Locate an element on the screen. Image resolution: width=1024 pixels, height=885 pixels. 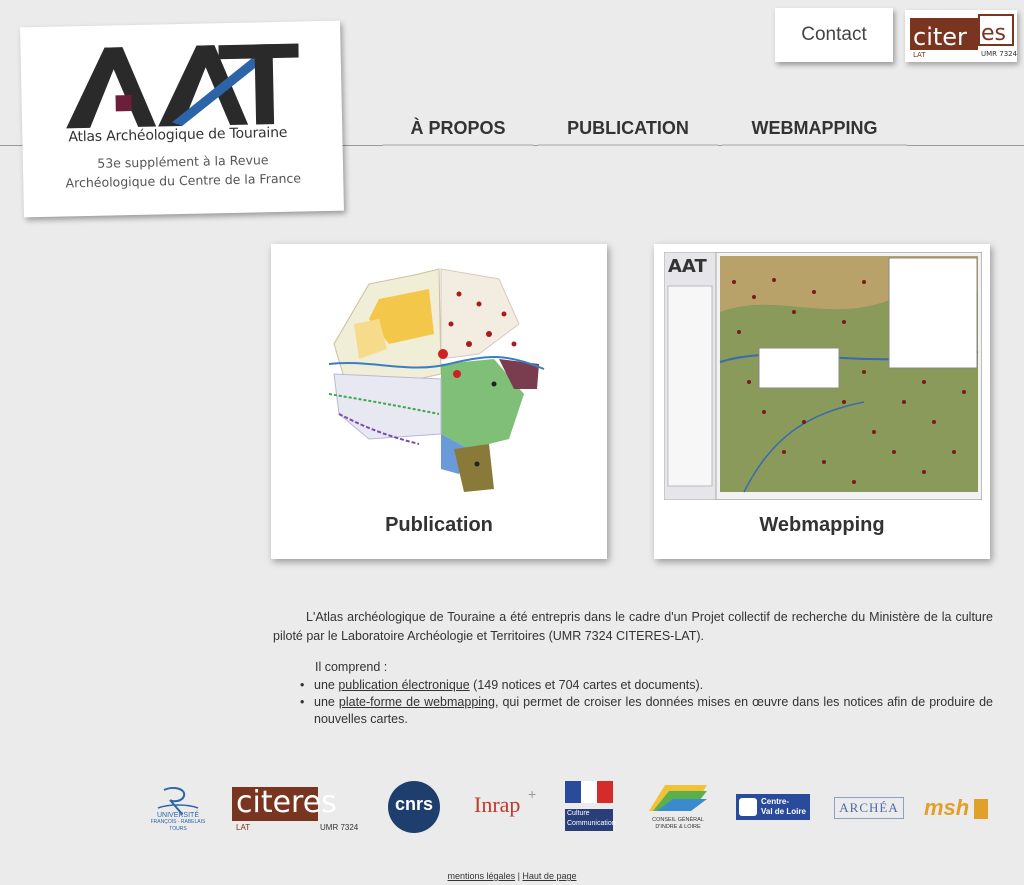
contact-label: Contact is located at coordinates (834, 34).